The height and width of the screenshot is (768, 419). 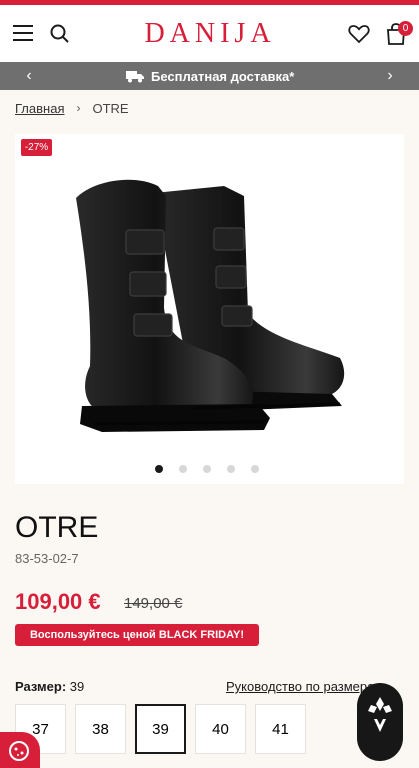 What do you see at coordinates (60, 34) in the screenshot?
I see `search-icon` at bounding box center [60, 34].